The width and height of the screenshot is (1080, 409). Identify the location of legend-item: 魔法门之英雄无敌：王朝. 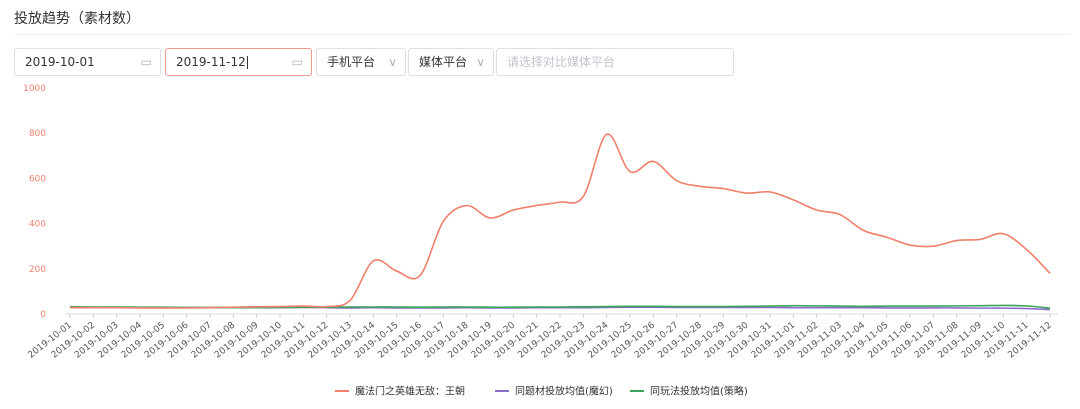
(400, 391).